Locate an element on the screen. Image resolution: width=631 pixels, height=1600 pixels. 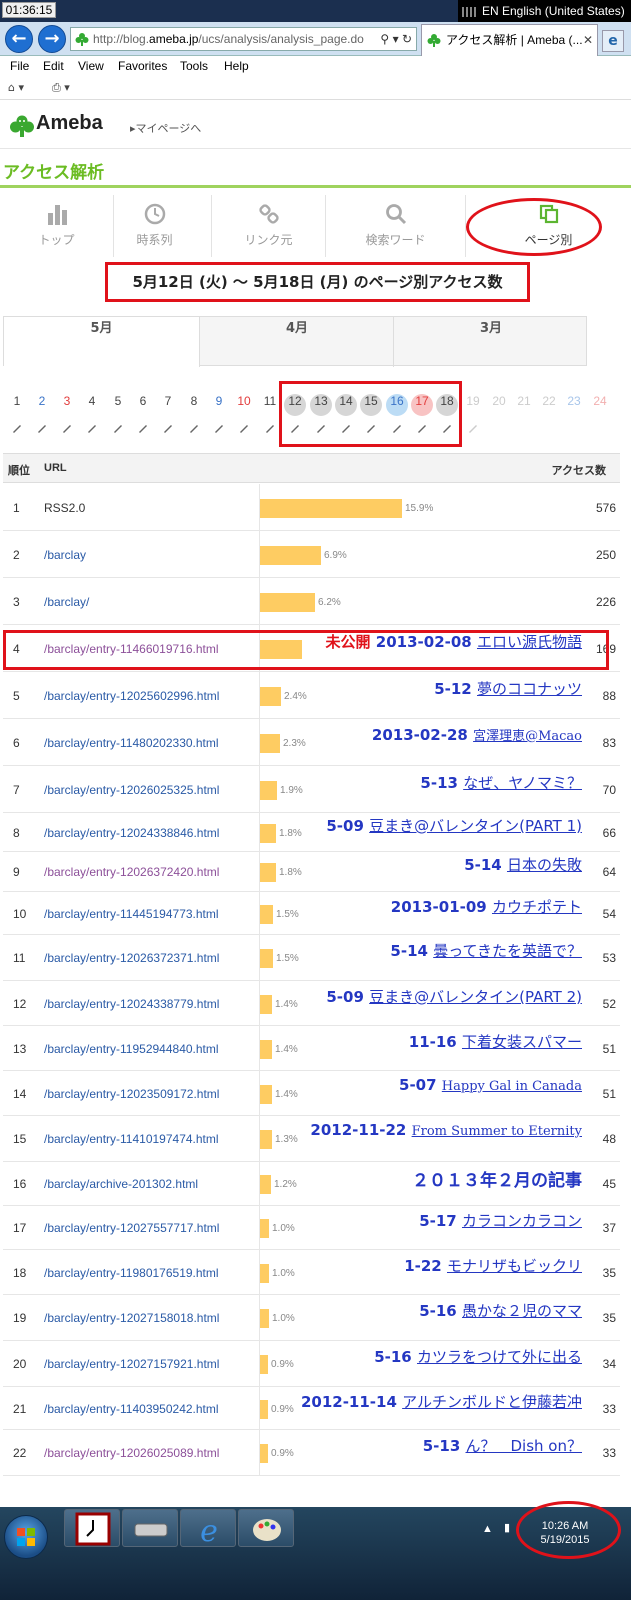
menu-favorites: Favorites is located at coordinates (142, 66).